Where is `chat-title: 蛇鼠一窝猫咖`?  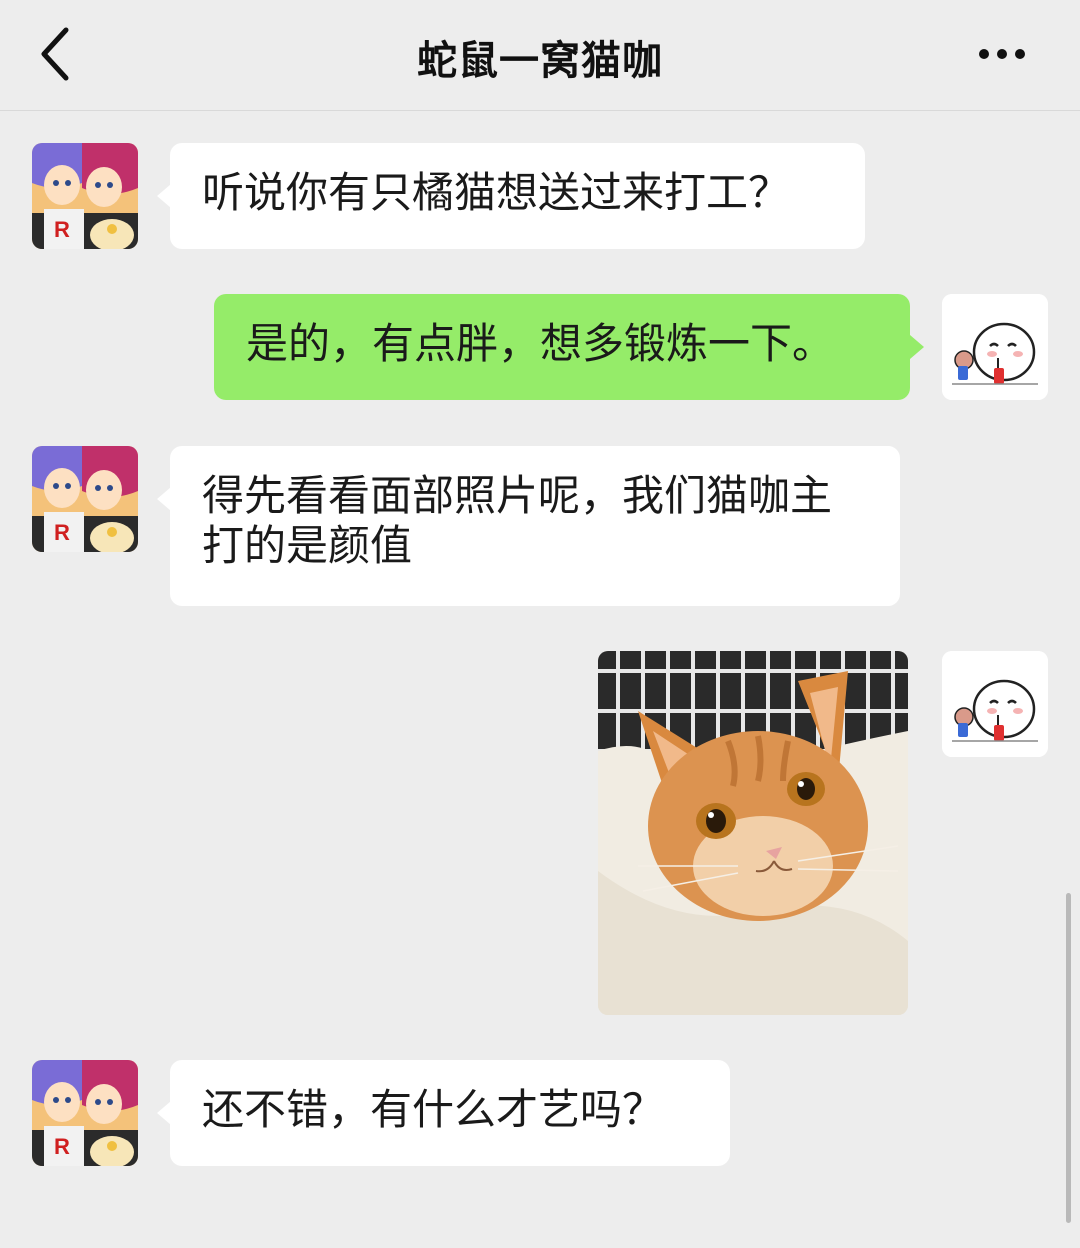 chat-title: 蛇鼠一窝猫咖 is located at coordinates (540, 61).